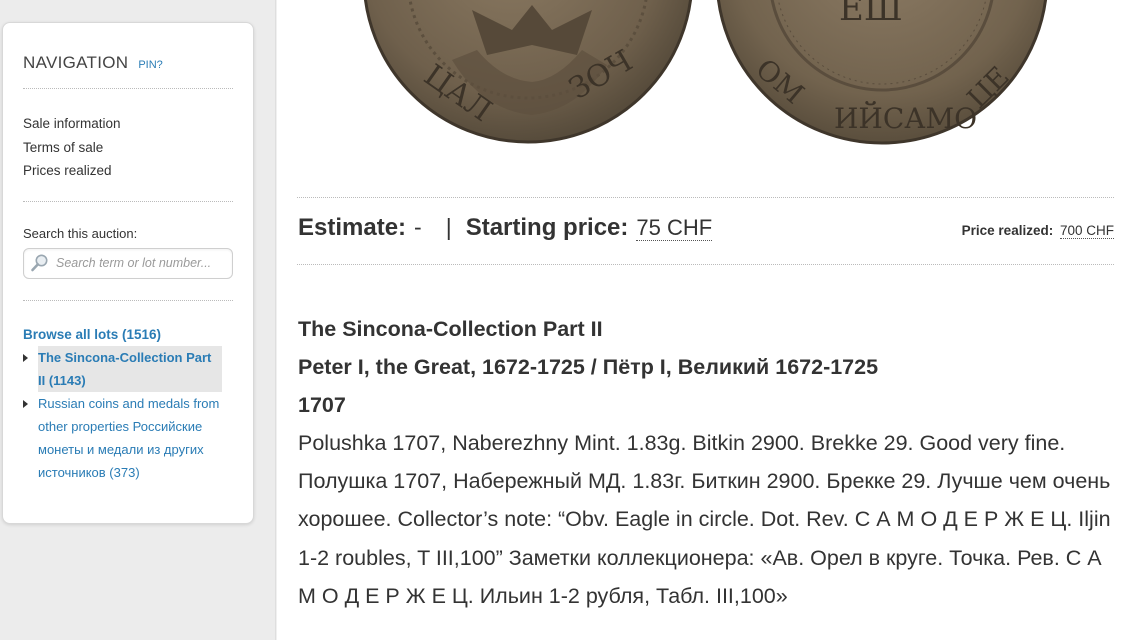 Image resolution: width=1136 pixels, height=640 pixels. I want to click on terms-of-sale-link: Terms of sale, so click(128, 148).